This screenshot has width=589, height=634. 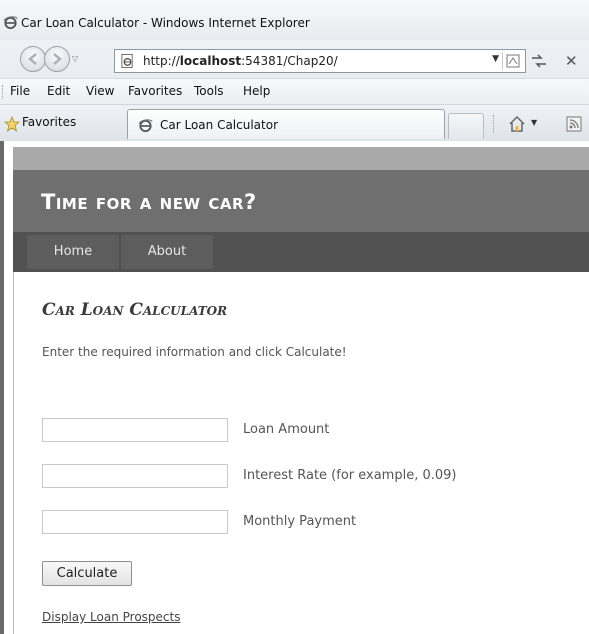 I want to click on favorites-bar: Favorites Car Loan Calculator ▼, so click(x=294, y=122).